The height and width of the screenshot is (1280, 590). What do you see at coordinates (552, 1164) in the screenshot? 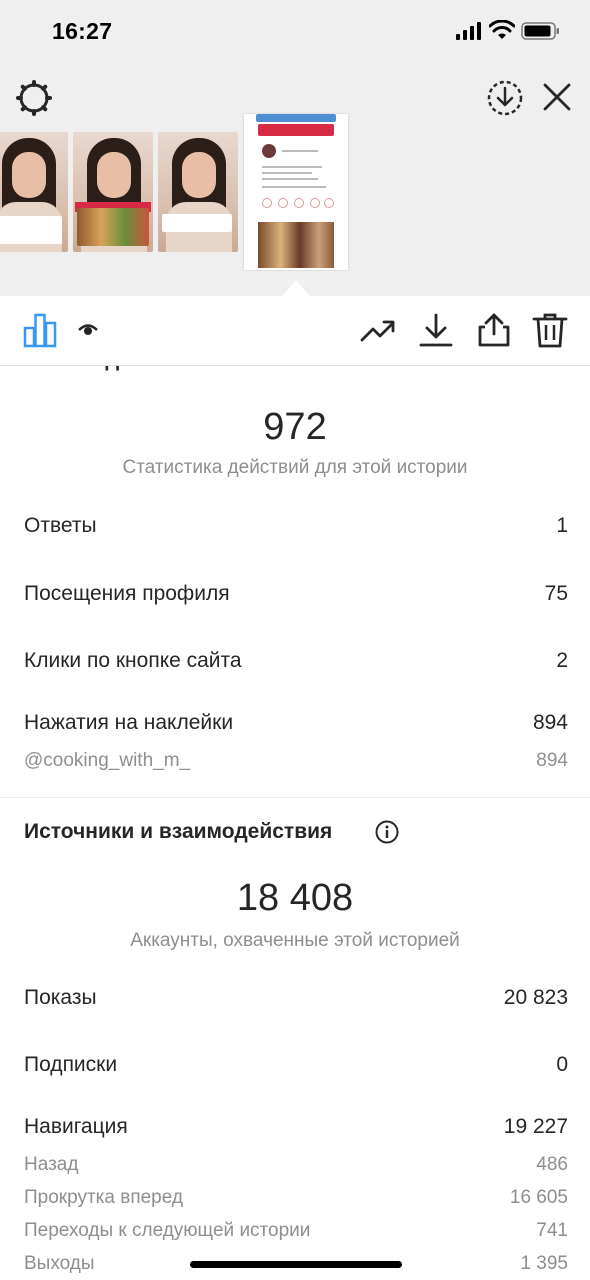
I see `row-back-value: 486` at bounding box center [552, 1164].